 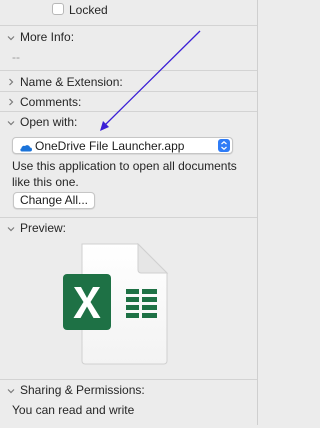 What do you see at coordinates (50, 102) in the screenshot?
I see `comments-title: Comments:` at bounding box center [50, 102].